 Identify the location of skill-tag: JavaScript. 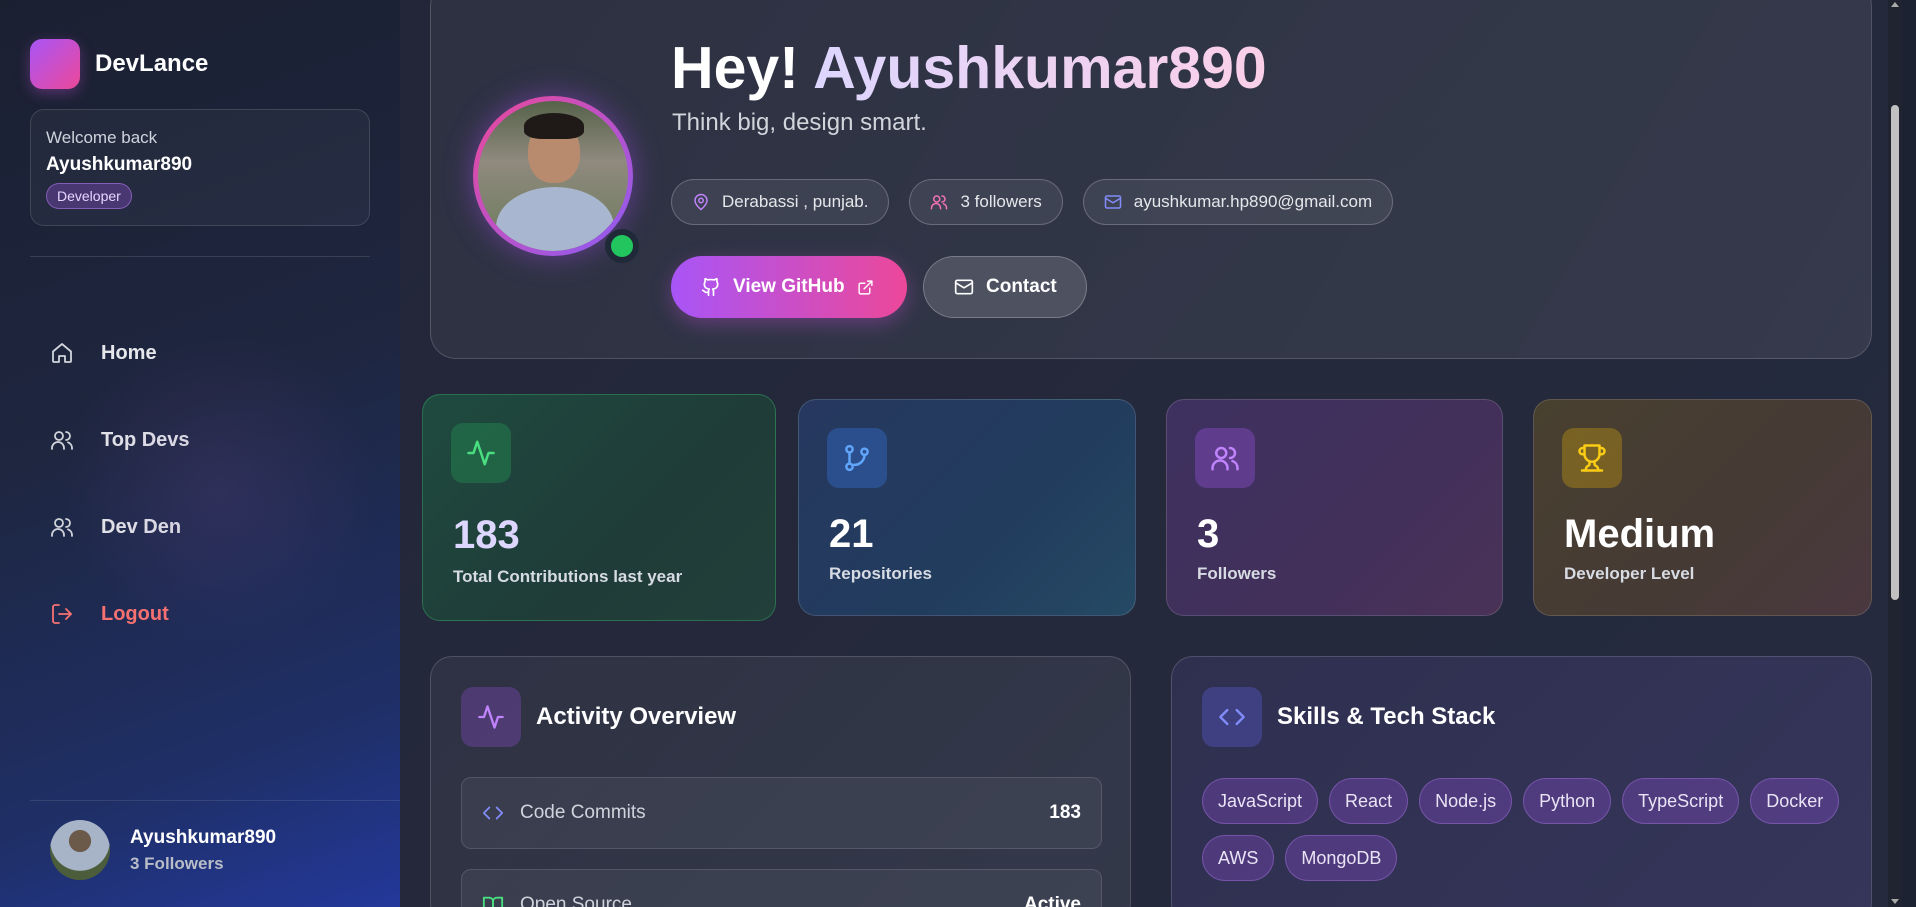
(1260, 801).